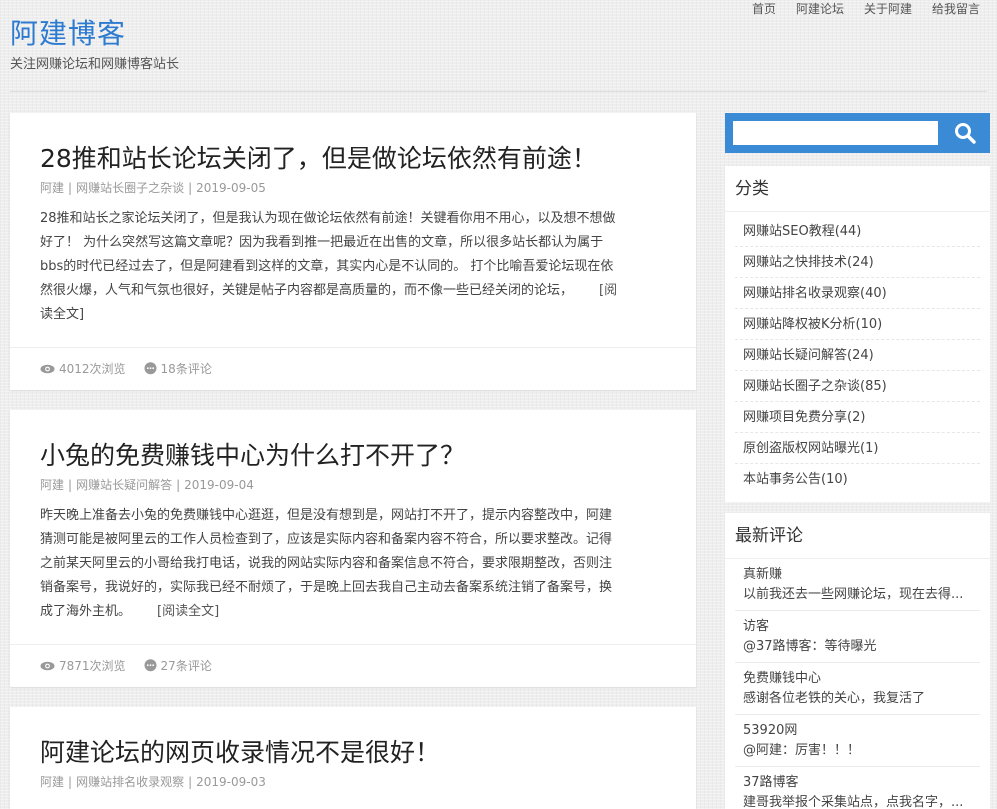  I want to click on category-link: 网赚站降权被K分析(10), so click(857, 324).